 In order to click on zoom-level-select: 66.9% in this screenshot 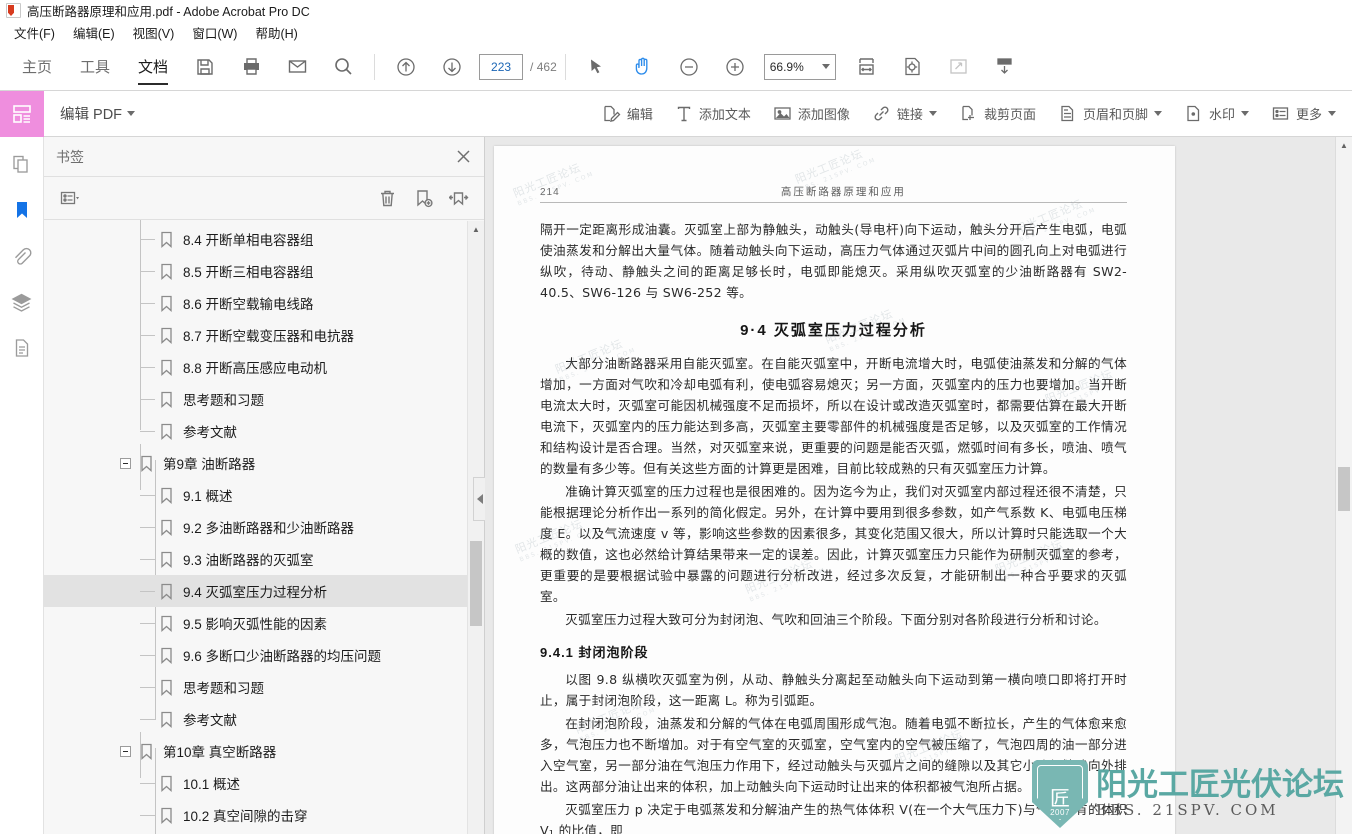, I will do `click(799, 66)`.